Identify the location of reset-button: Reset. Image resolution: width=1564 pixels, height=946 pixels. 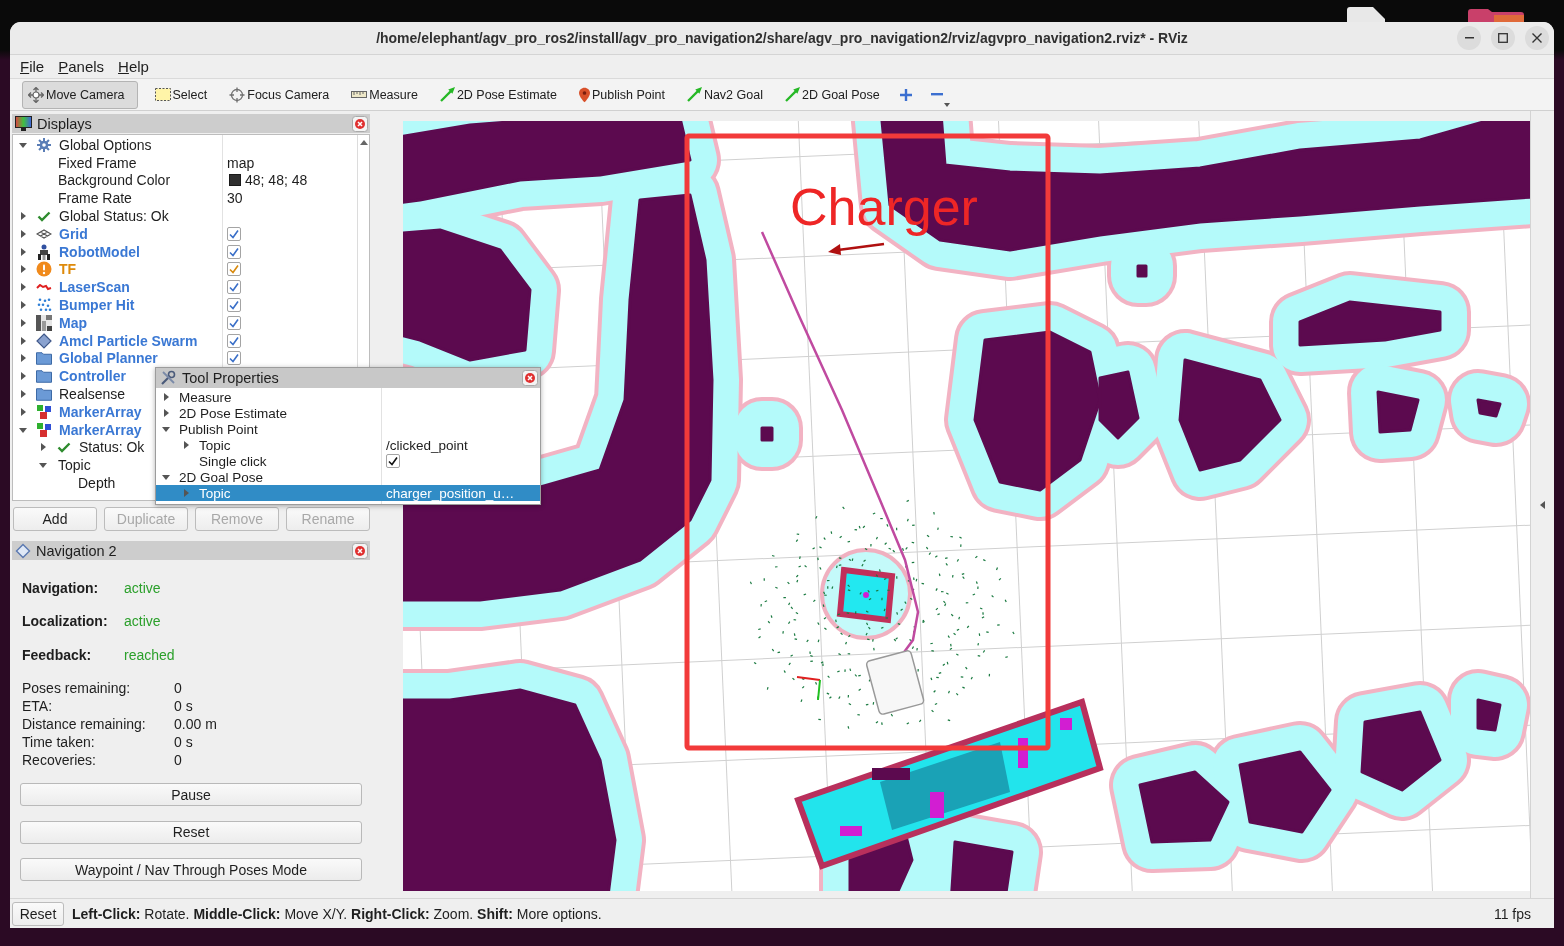
(38, 913).